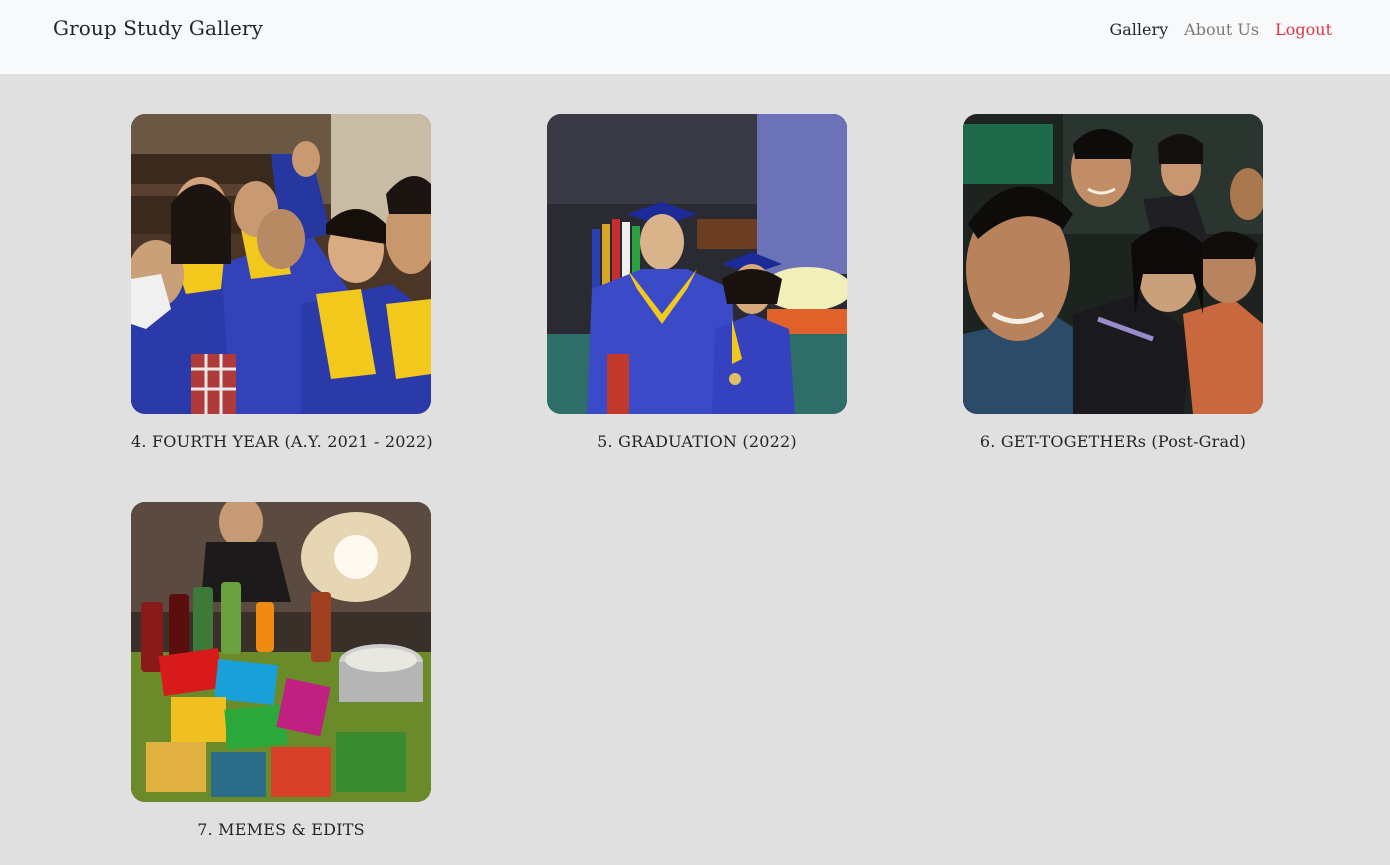 The height and width of the screenshot is (865, 1390). What do you see at coordinates (697, 441) in the screenshot?
I see `album-title: 5. GRADUATION (2022)` at bounding box center [697, 441].